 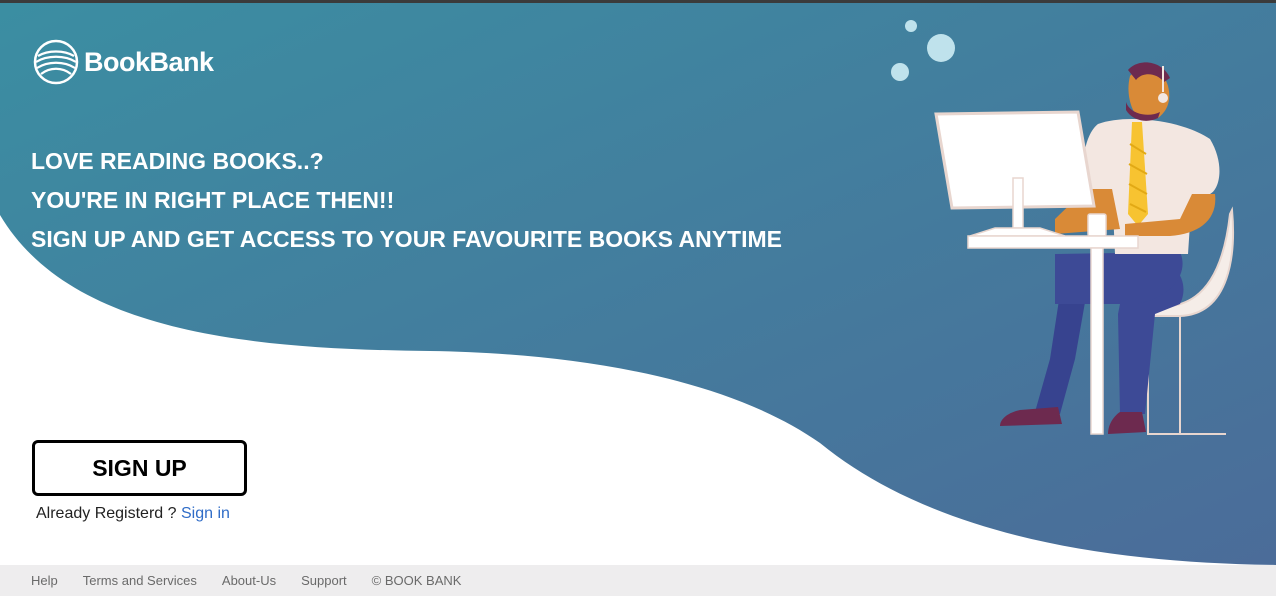 I want to click on brand-logo: BookBank, so click(x=123, y=62).